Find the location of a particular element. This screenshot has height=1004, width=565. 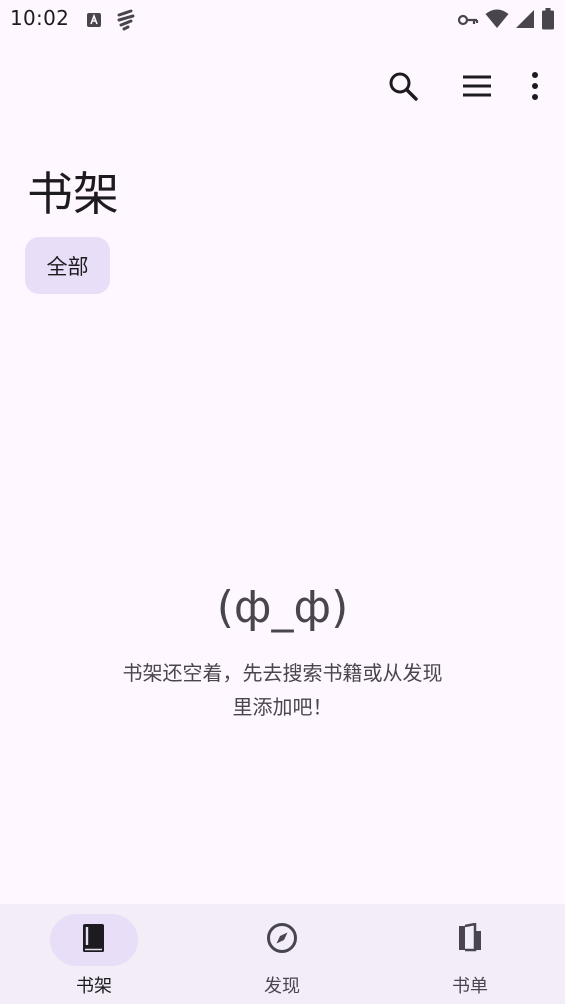

book-icon is located at coordinates (94, 940).